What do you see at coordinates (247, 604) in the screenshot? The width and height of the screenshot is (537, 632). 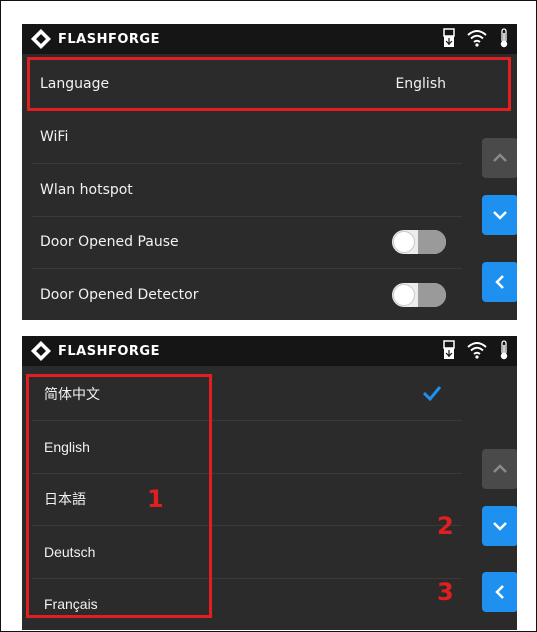 I see `language-option: Français` at bounding box center [247, 604].